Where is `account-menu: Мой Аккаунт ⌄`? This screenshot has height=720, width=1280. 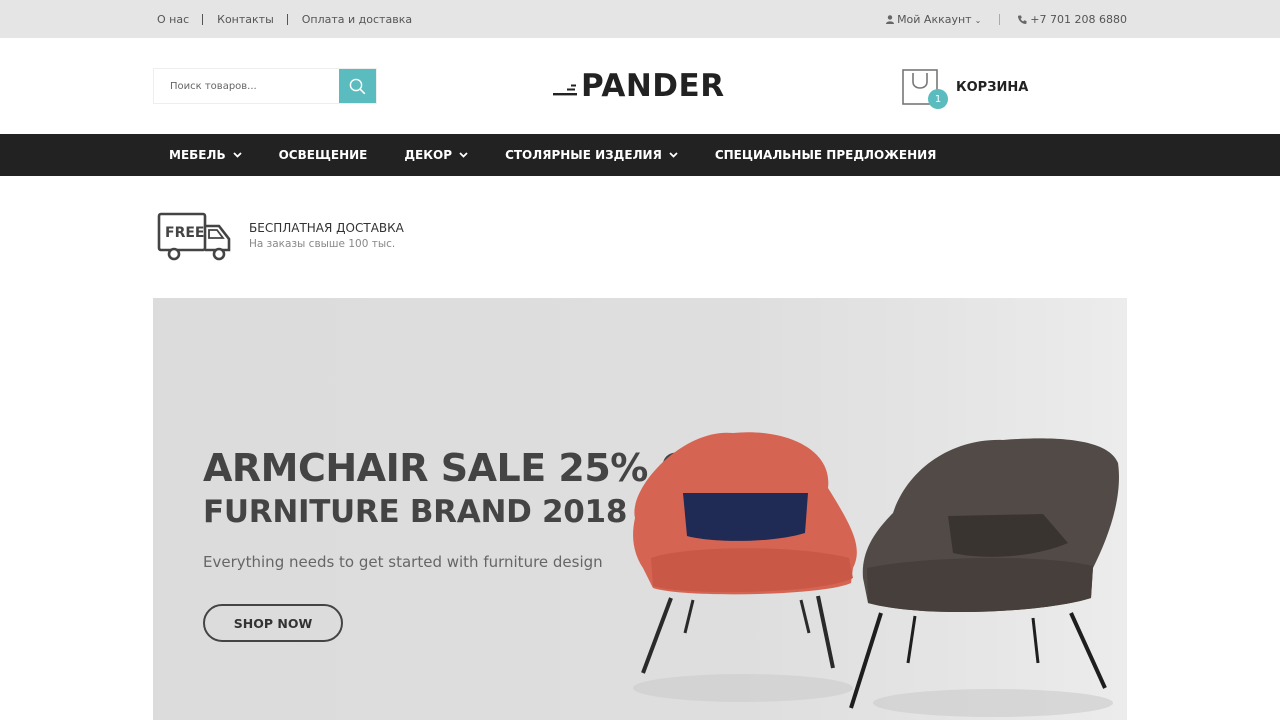 account-menu: Мой Аккаунт ⌄ is located at coordinates (933, 19).